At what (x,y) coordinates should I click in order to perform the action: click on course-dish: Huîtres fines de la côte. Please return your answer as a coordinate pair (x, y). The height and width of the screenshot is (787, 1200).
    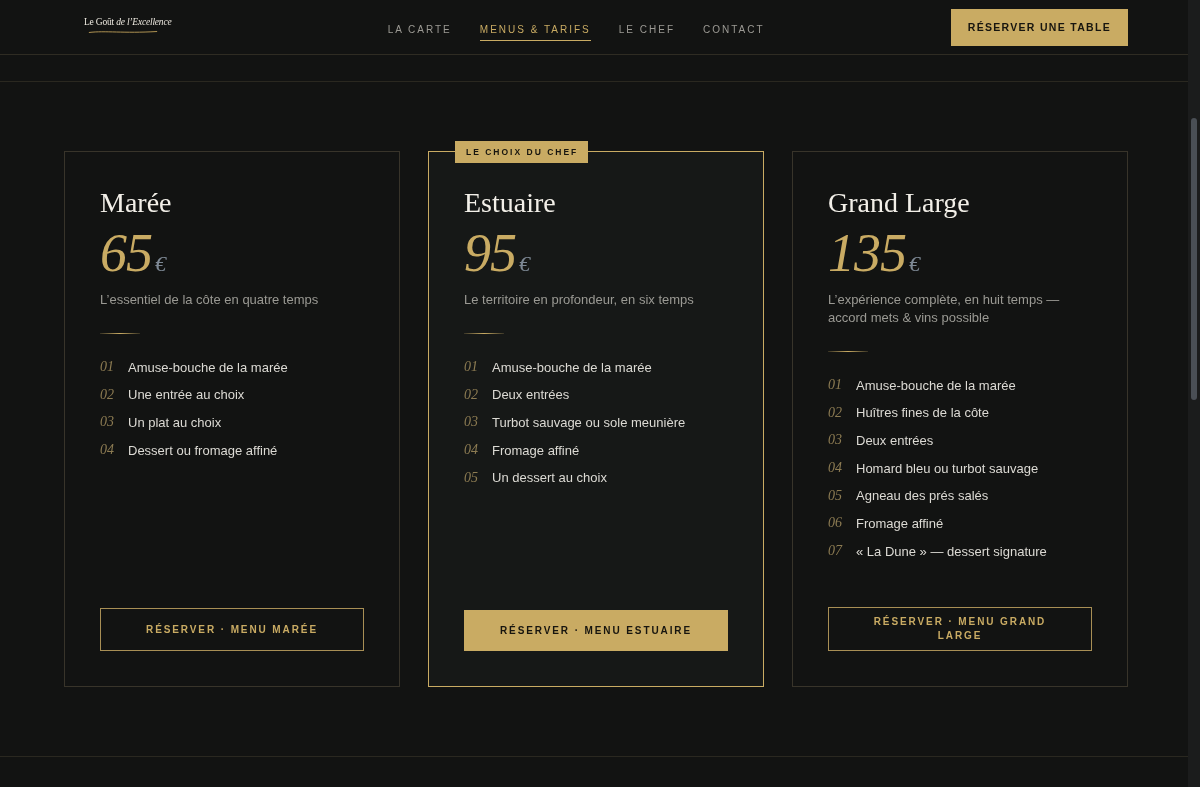
    Looking at the image, I should click on (922, 413).